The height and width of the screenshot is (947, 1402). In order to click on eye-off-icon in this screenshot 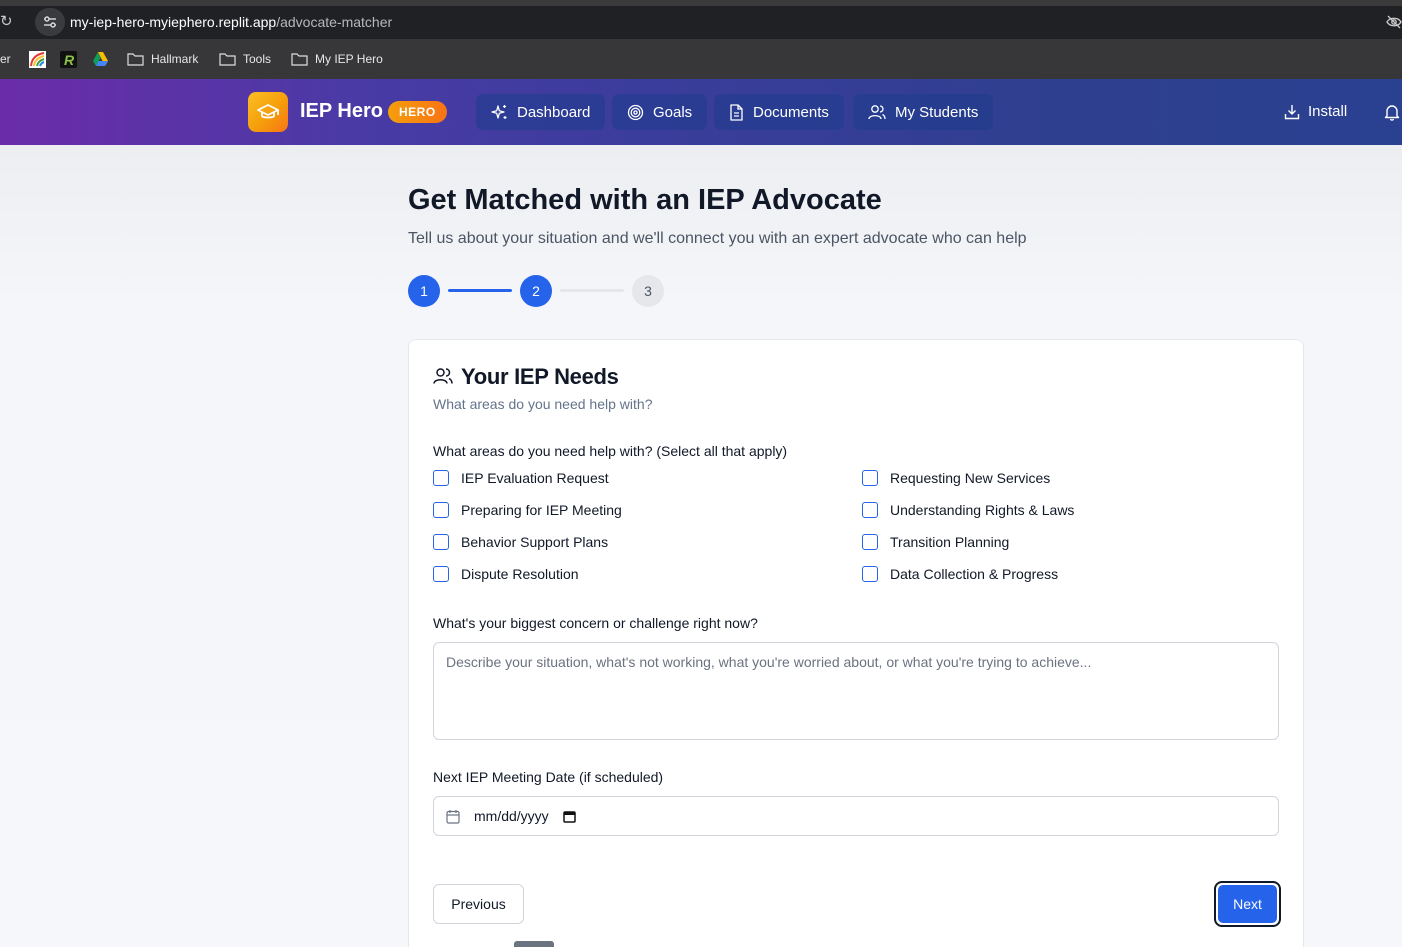, I will do `click(1394, 22)`.